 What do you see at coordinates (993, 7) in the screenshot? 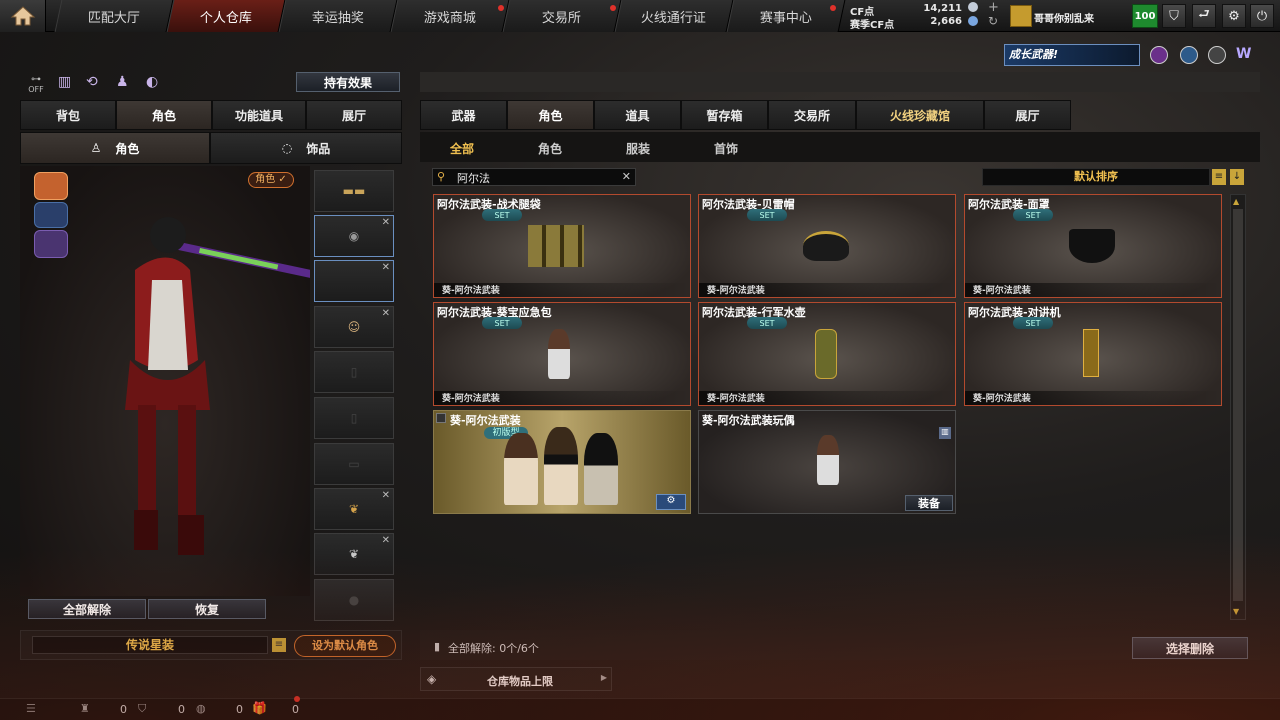
I see `add-icon: +` at bounding box center [993, 7].